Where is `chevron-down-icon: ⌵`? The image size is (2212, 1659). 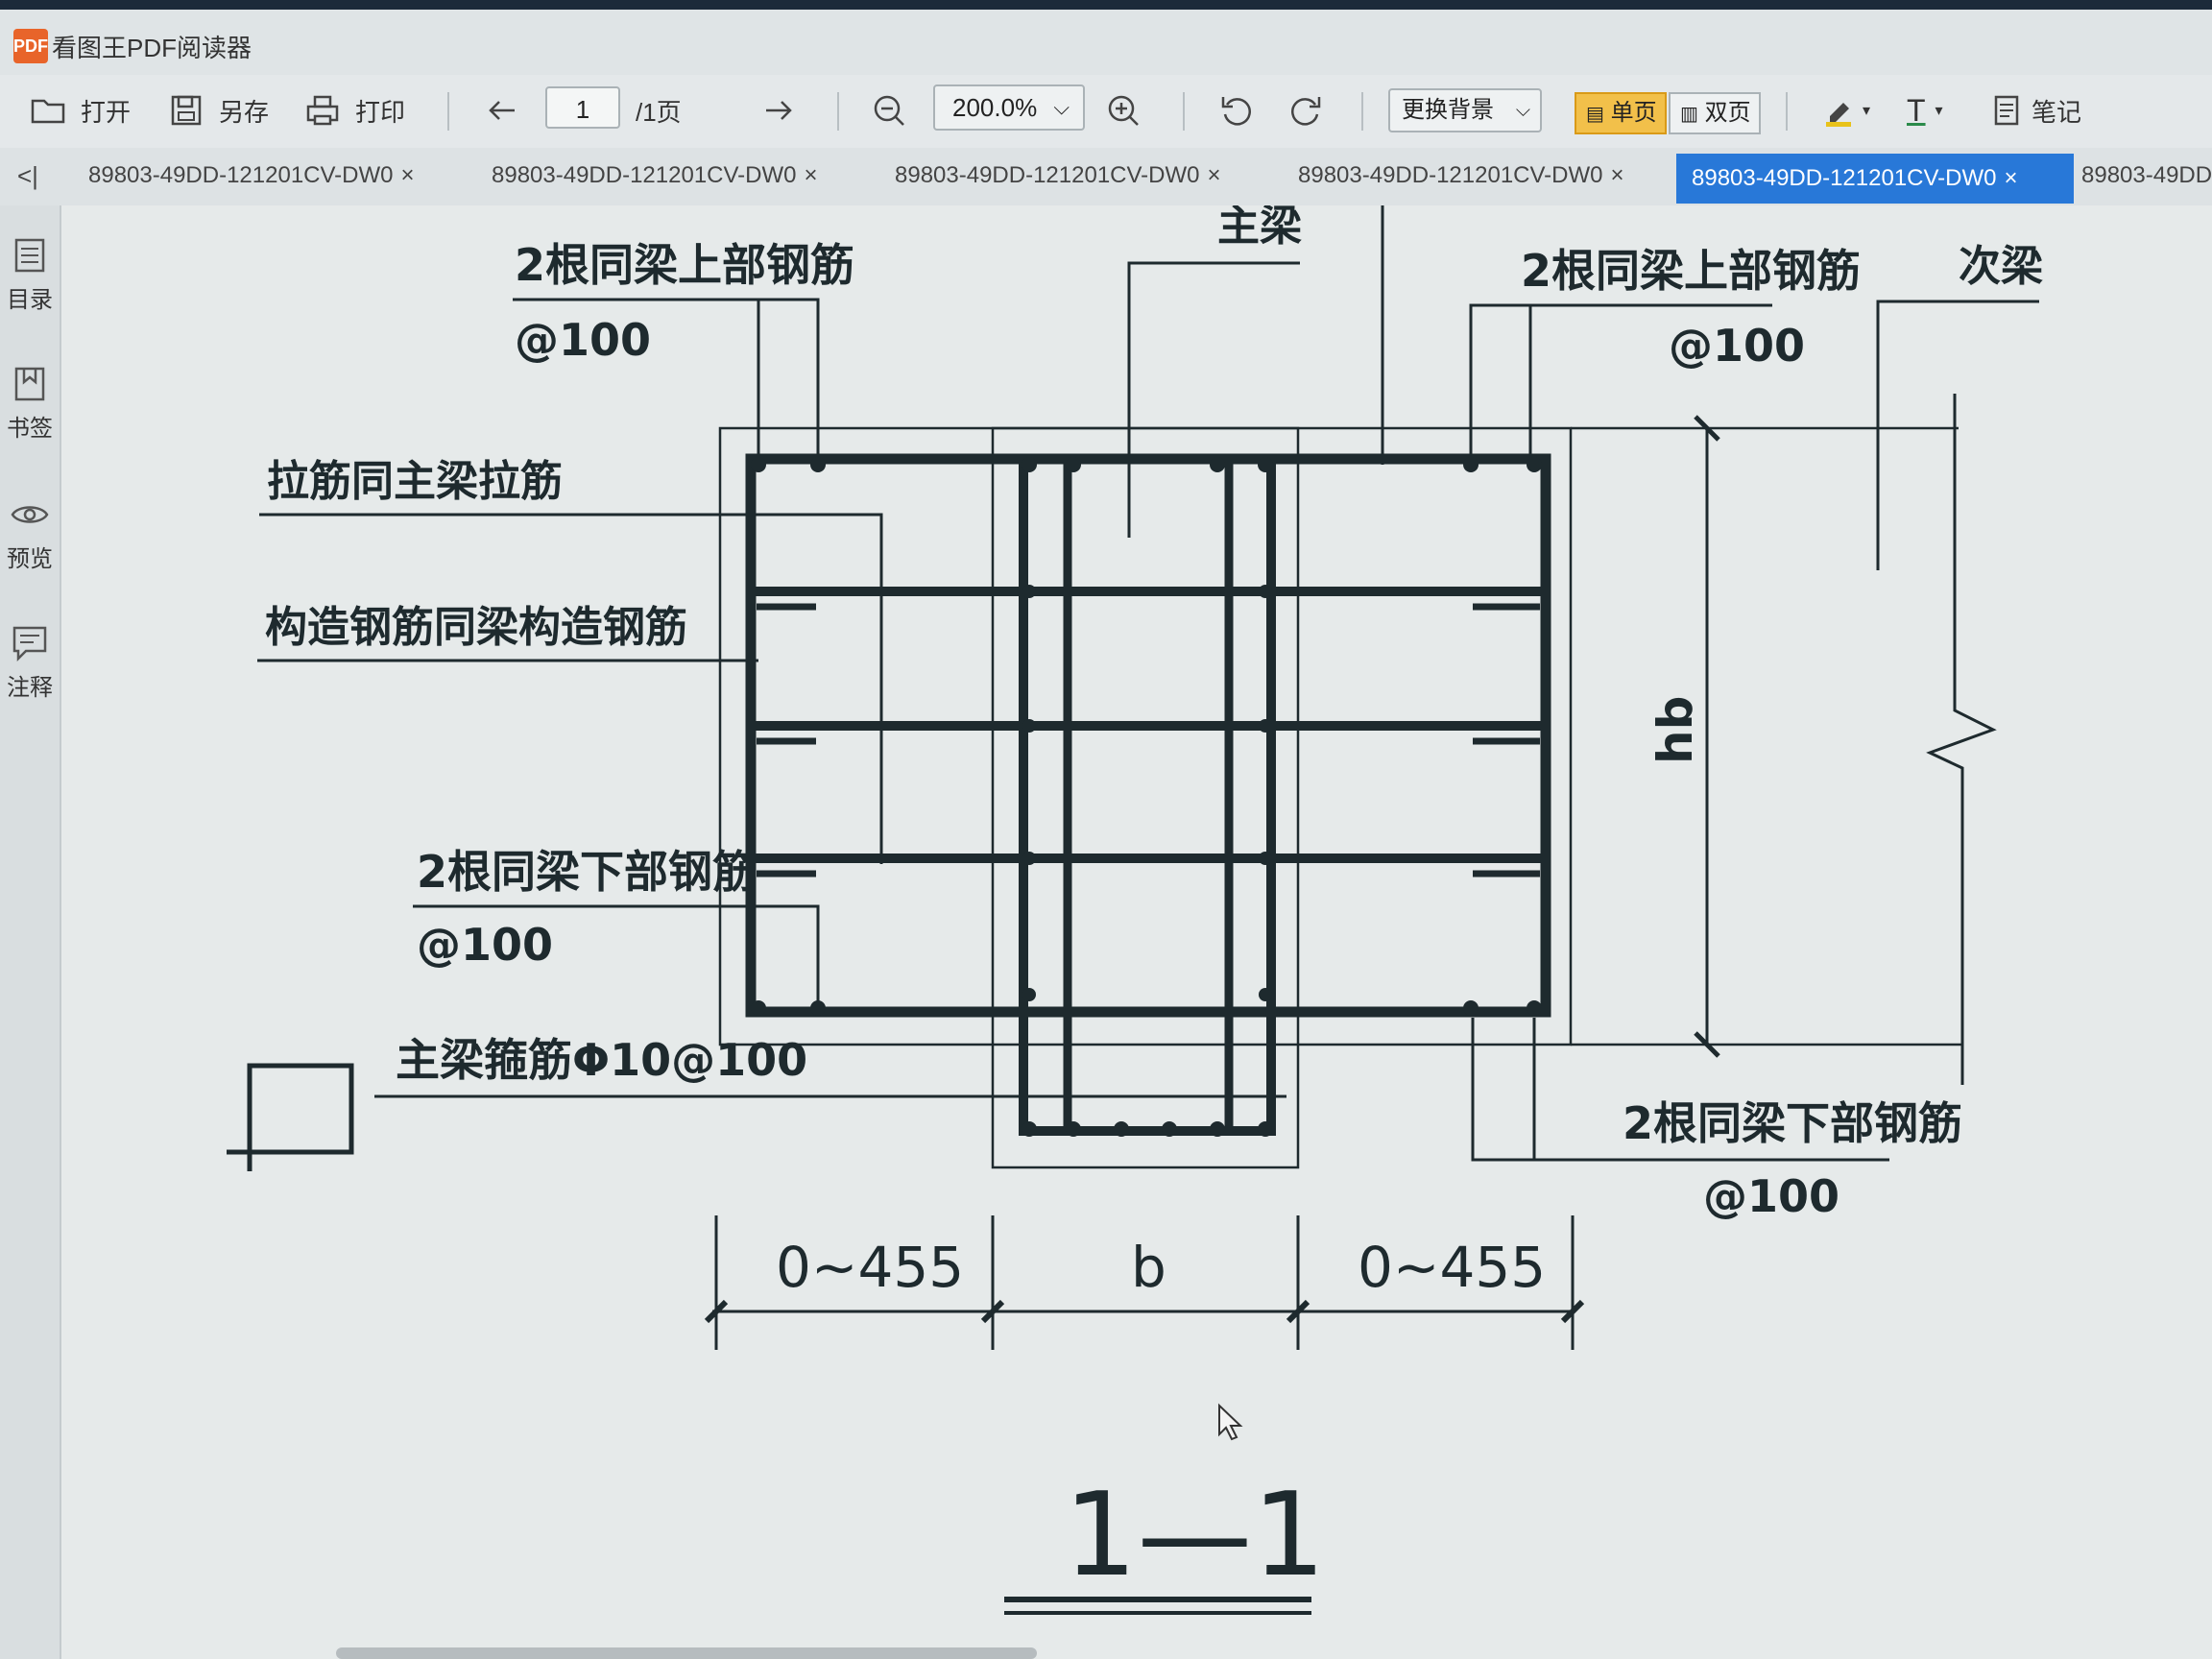
chevron-down-icon: ⌵ is located at coordinates (1522, 111).